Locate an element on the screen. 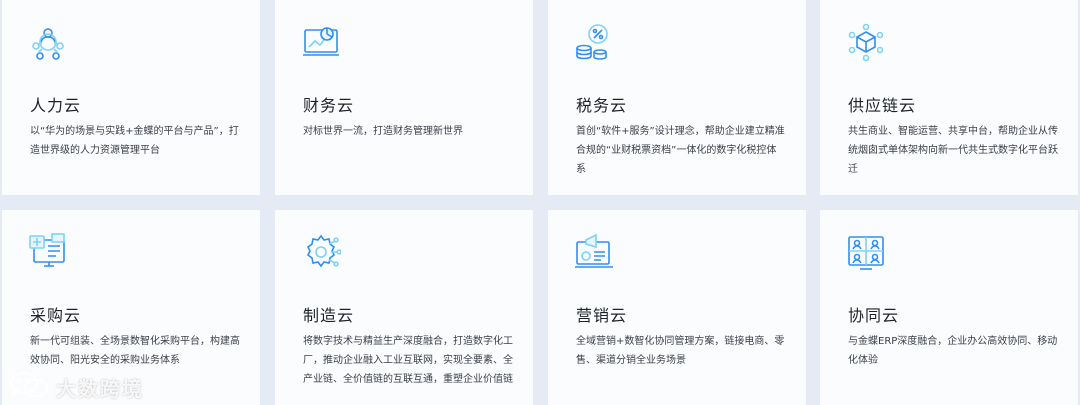 The height and width of the screenshot is (405, 1080). card-description: 全域营销+数智化协同管理方案，链接电商、零售、渠道分销全业务场景 is located at coordinates (680, 351).